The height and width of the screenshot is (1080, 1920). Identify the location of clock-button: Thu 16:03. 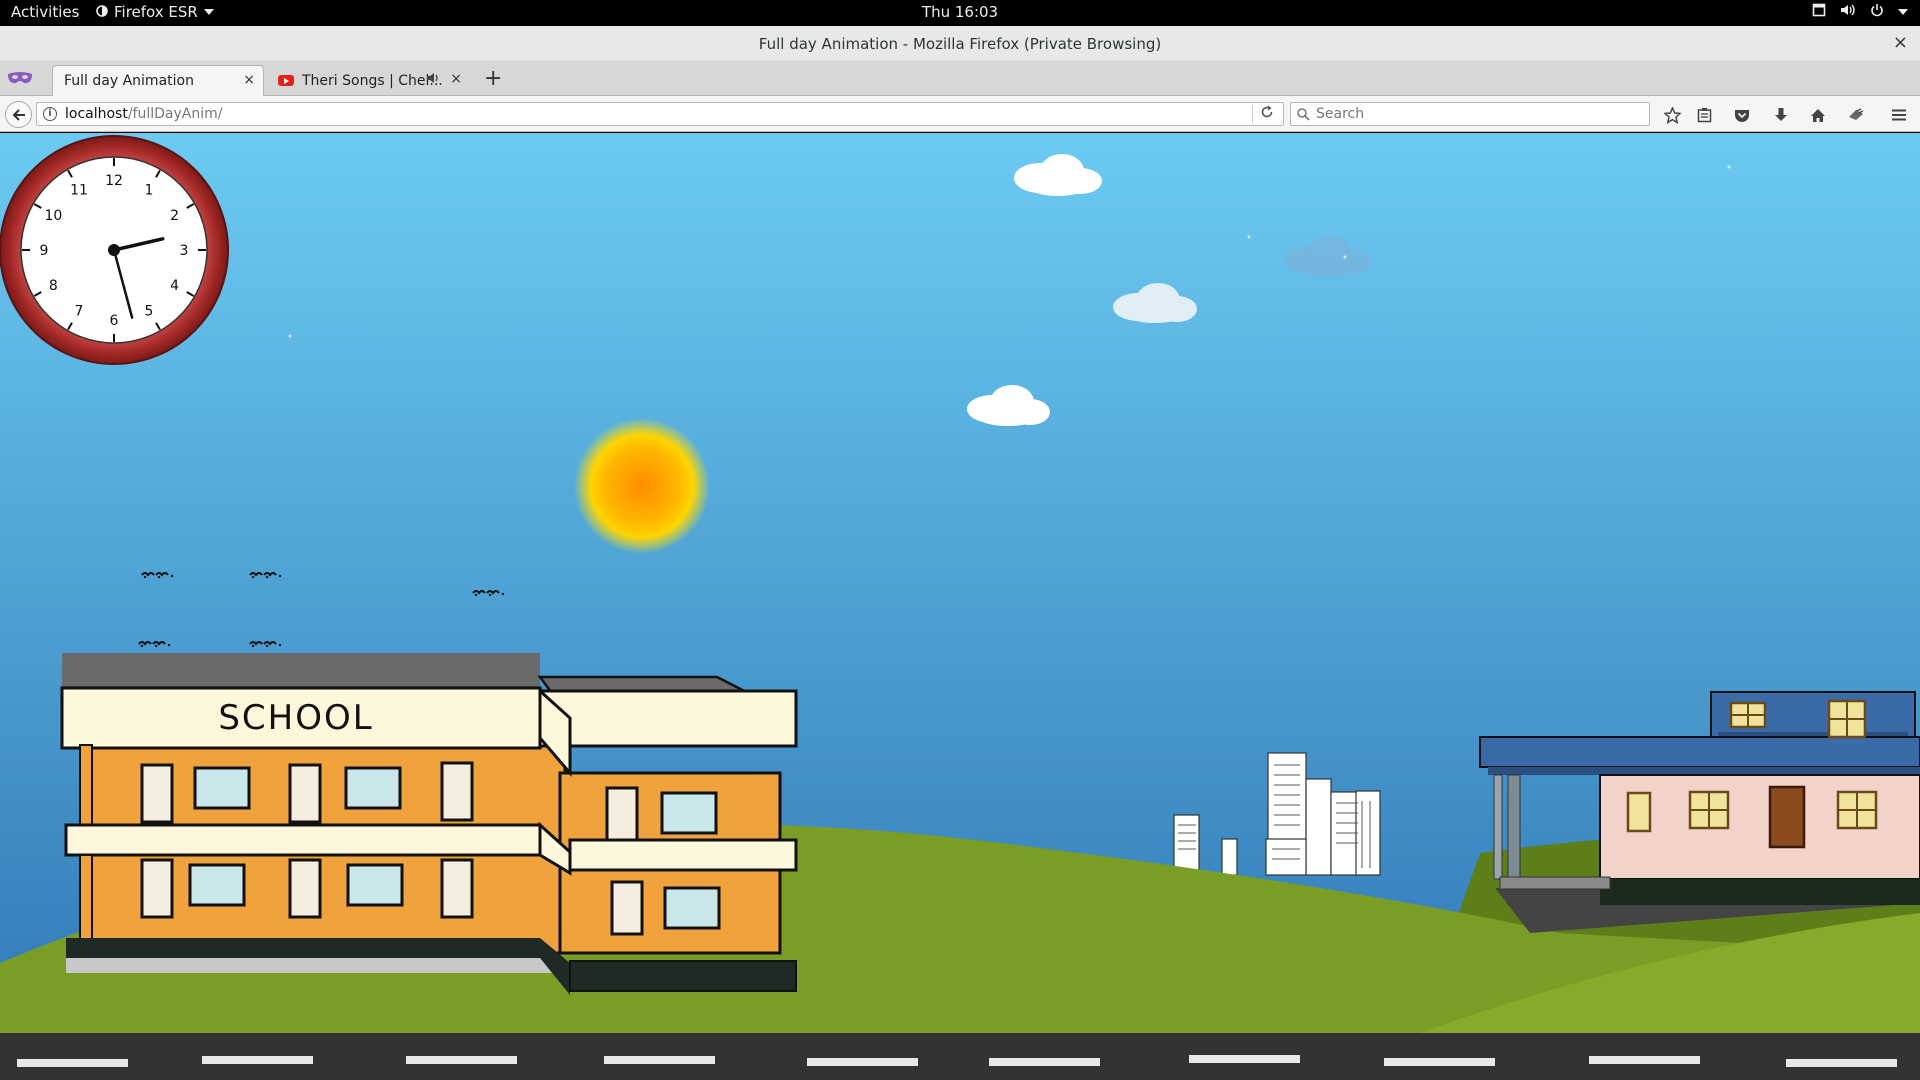
(960, 12).